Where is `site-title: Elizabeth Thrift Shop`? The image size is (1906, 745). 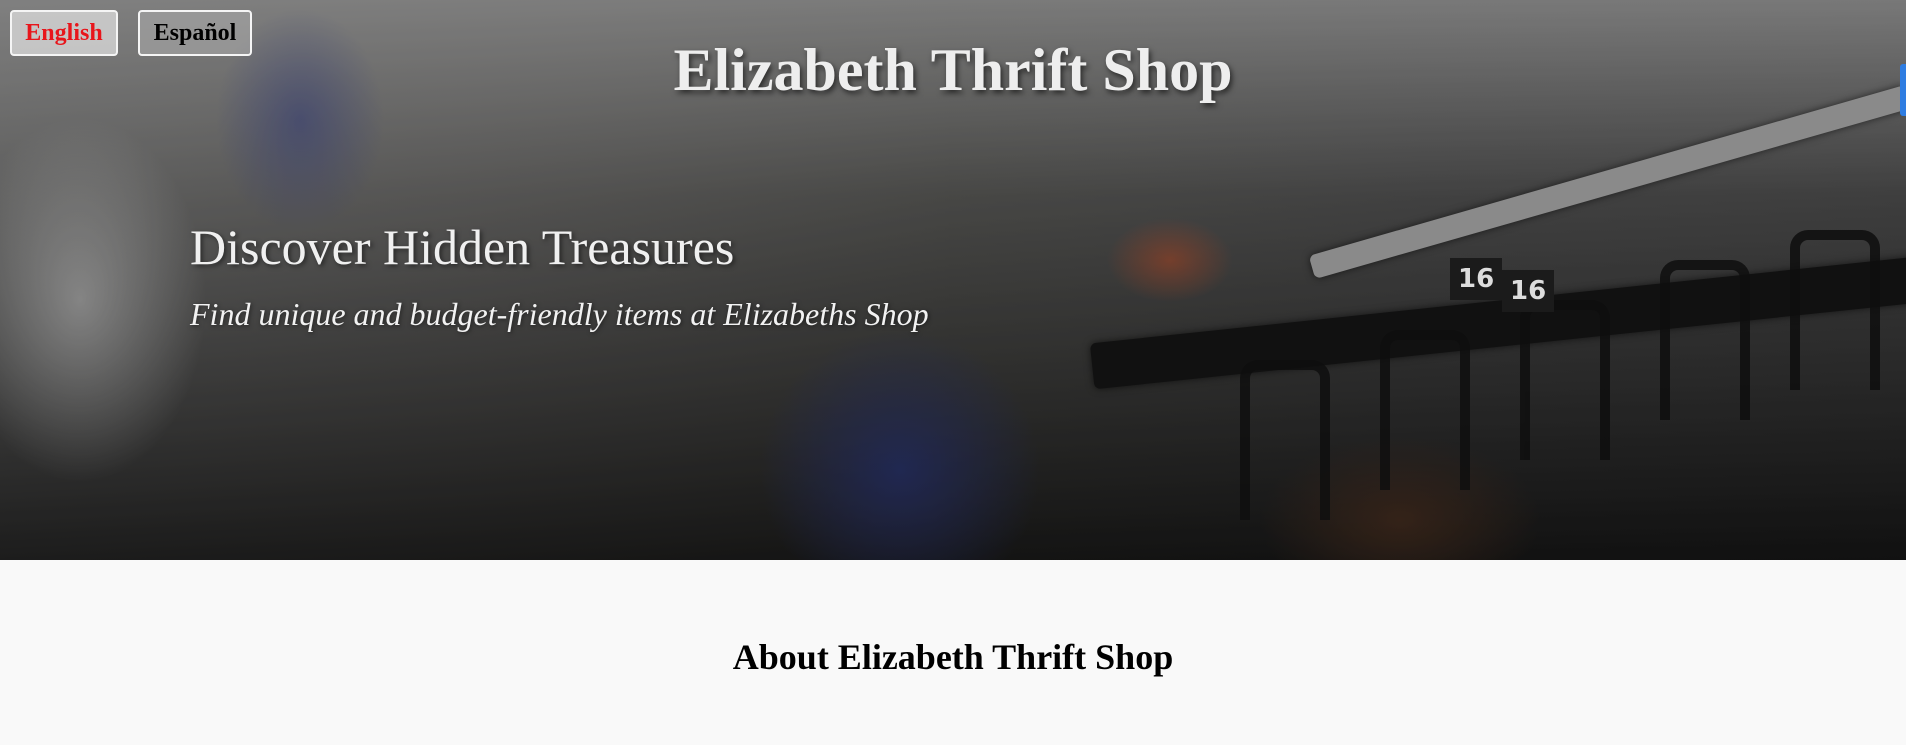
site-title: Elizabeth Thrift Shop is located at coordinates (953, 70).